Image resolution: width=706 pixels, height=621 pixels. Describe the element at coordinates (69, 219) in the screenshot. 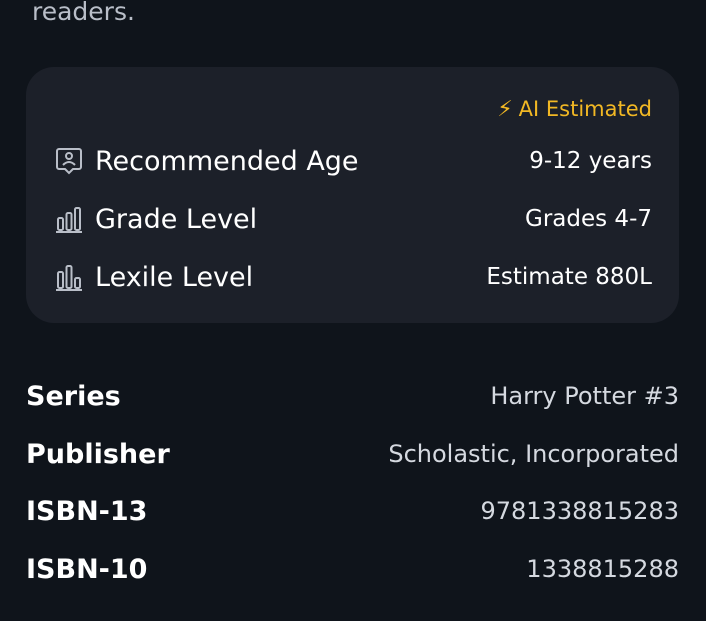

I see `grade-bars-icon` at that location.